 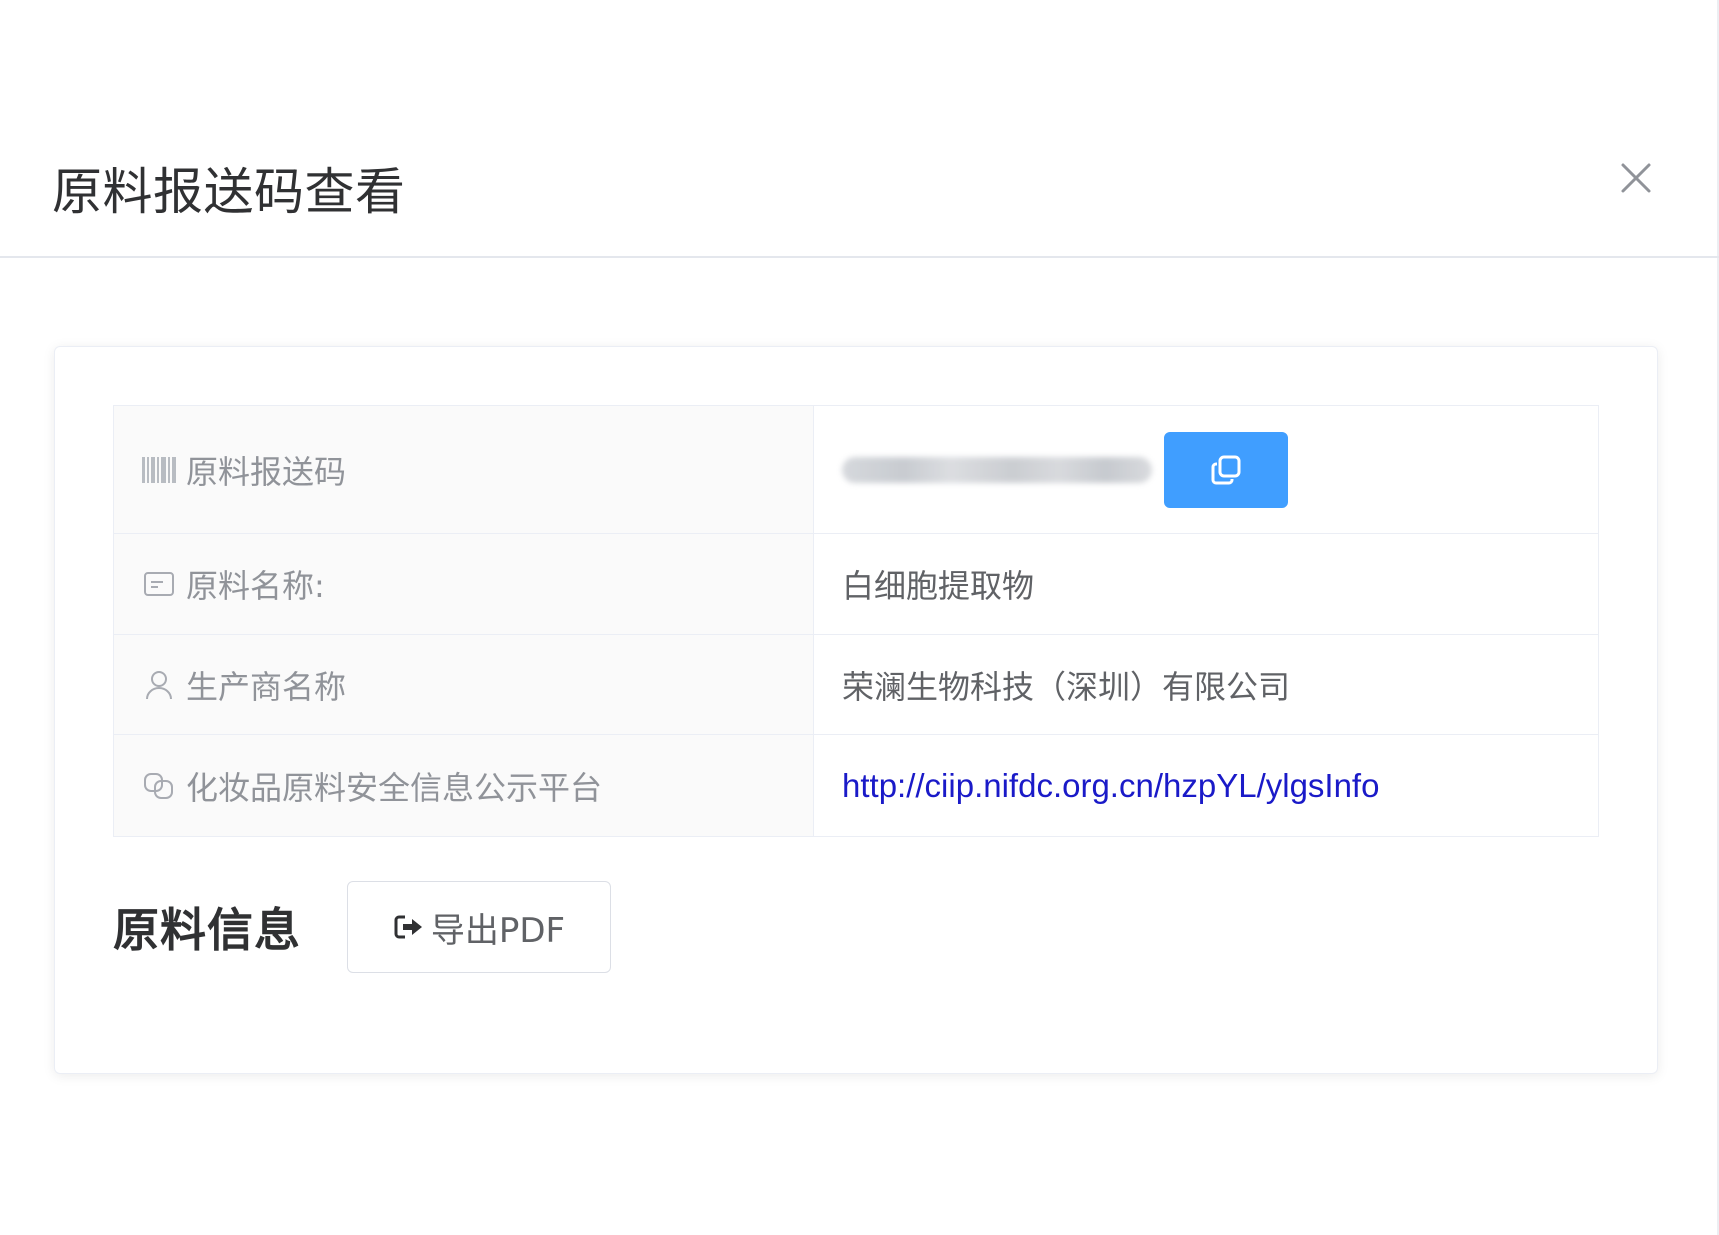 I want to click on link-icon, so click(x=159, y=786).